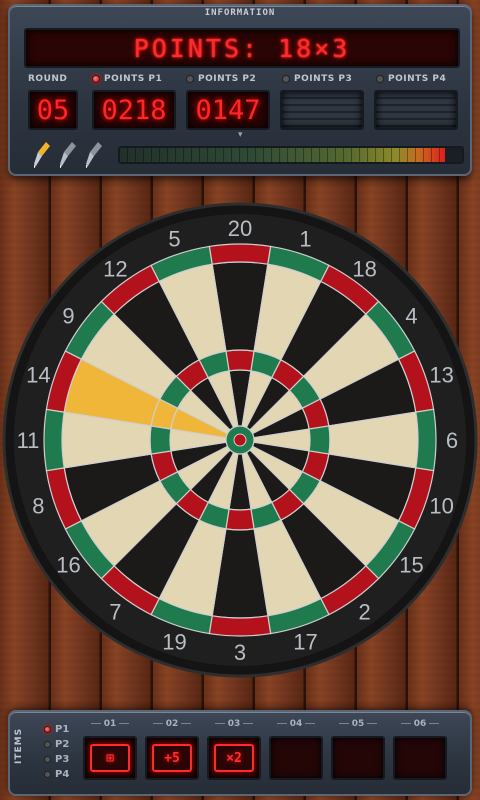 This screenshot has height=800, width=480. I want to click on slot-label-04: 04, so click(296, 724).